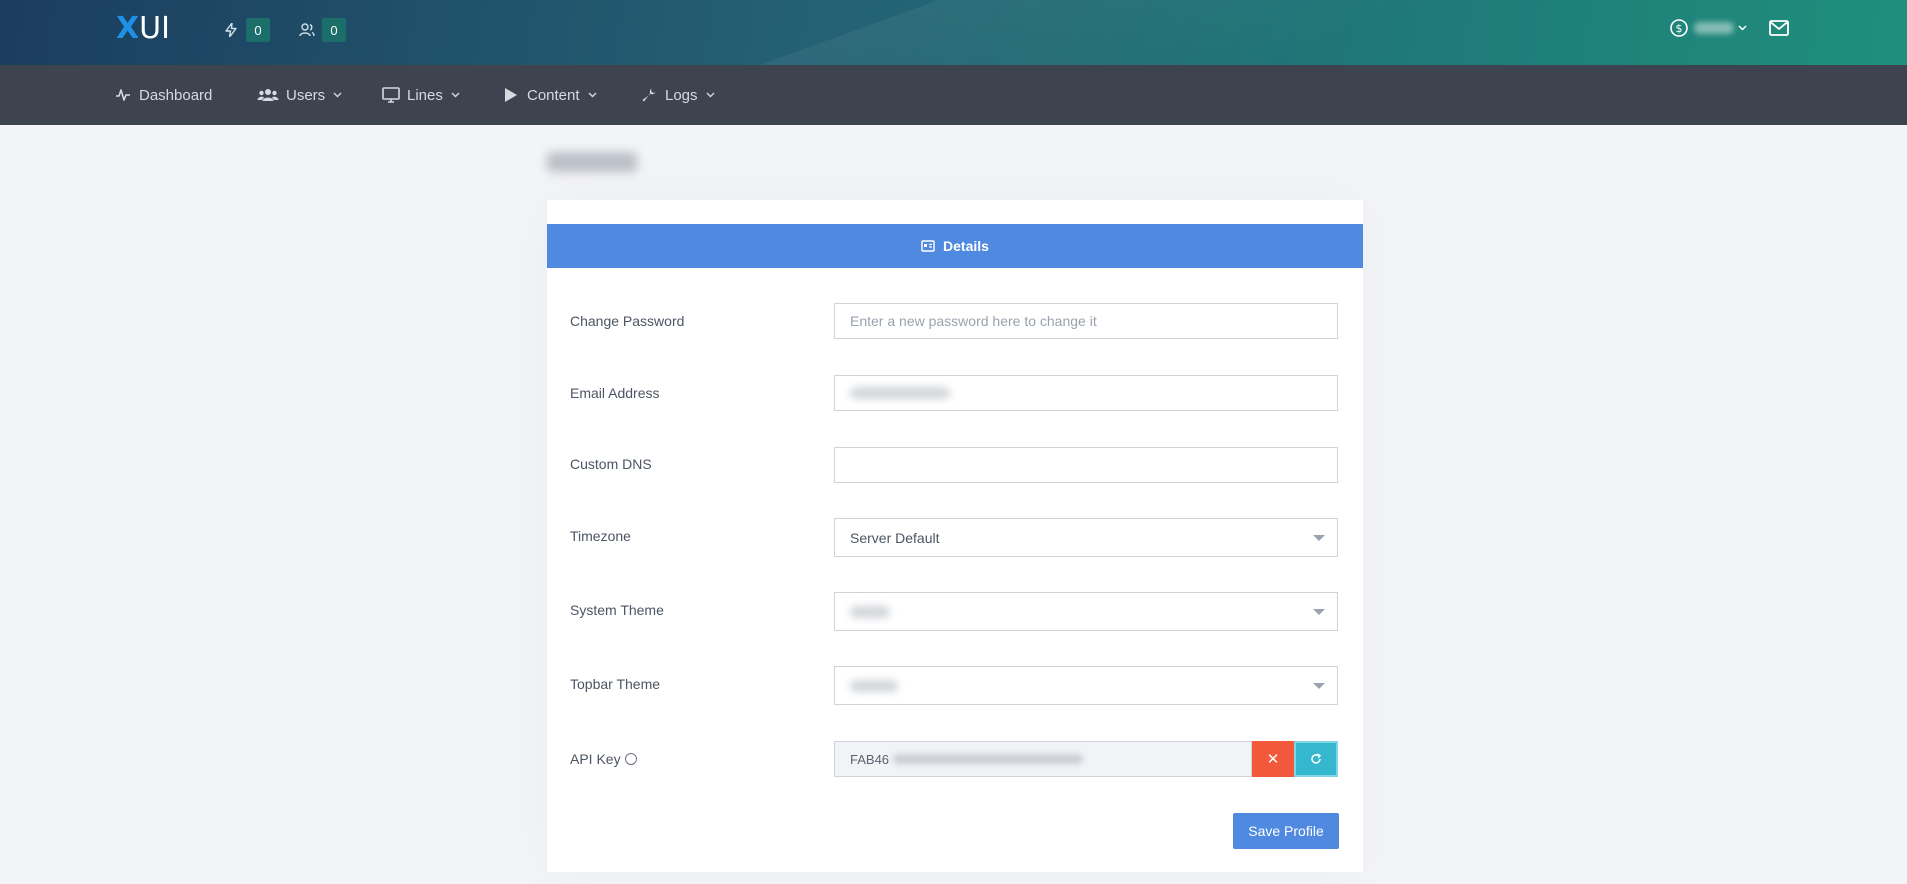  I want to click on nav-dashboard-label: Dashboard, so click(176, 95).